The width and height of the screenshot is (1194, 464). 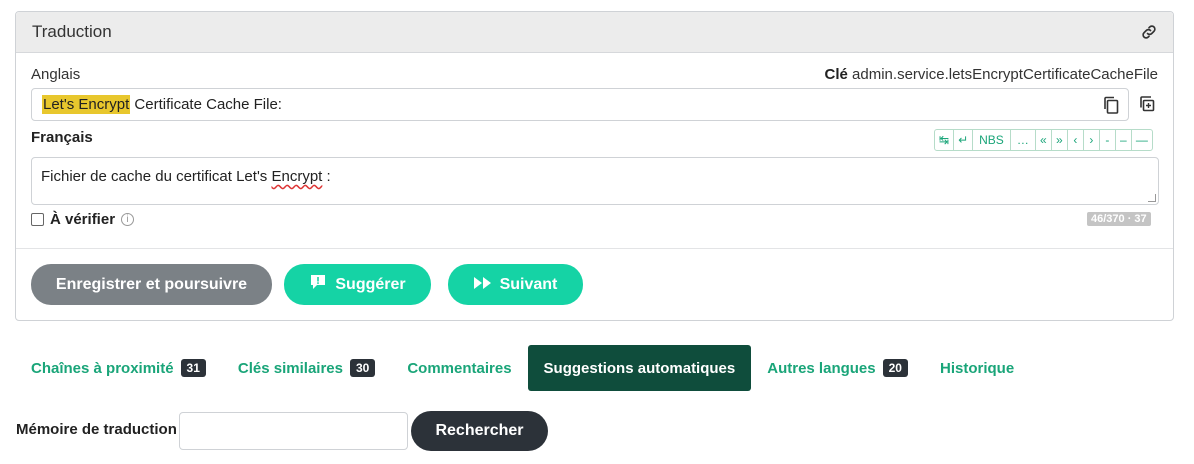 What do you see at coordinates (1092, 140) in the screenshot?
I see `right-single-guillemet-button: ›` at bounding box center [1092, 140].